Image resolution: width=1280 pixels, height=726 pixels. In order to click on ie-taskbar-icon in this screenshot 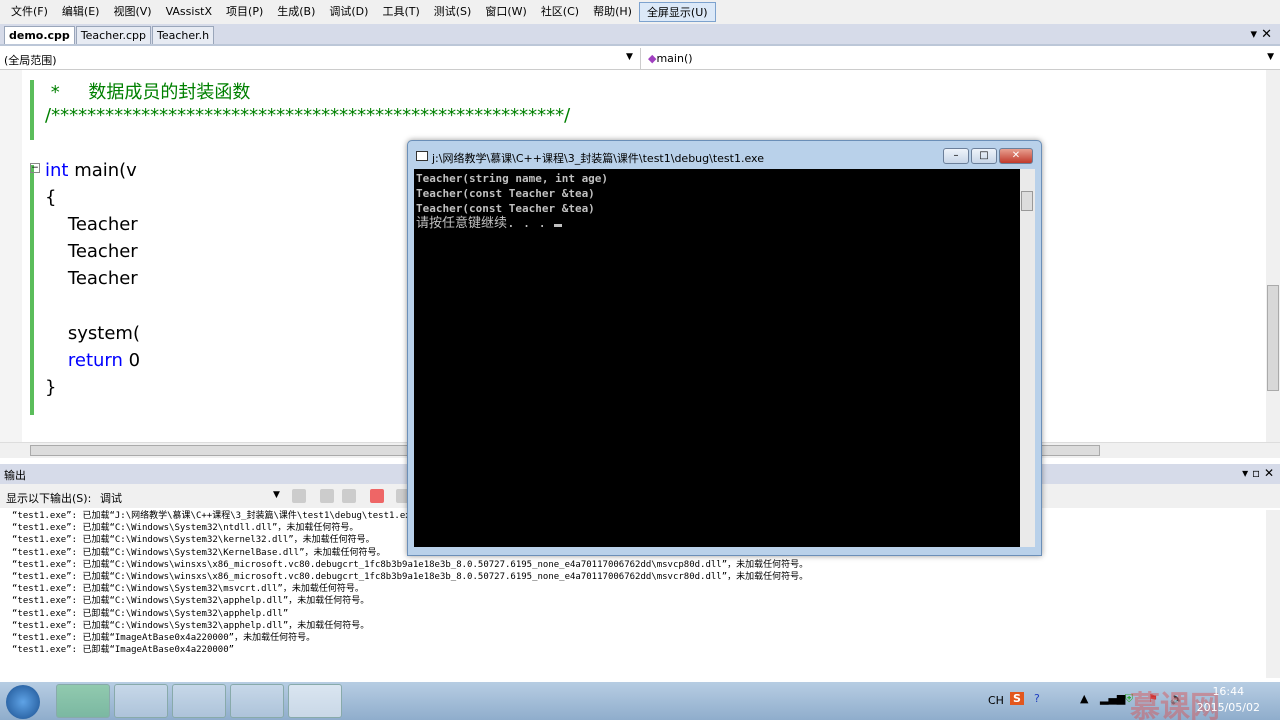, I will do `click(83, 701)`.